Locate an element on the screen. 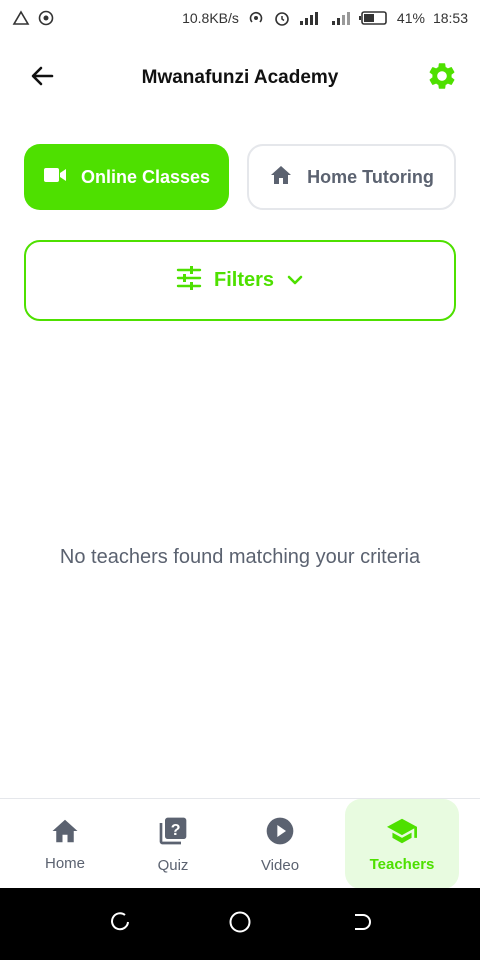  bottom-nav: Home ? Quiz Video Teachers is located at coordinates (240, 843).